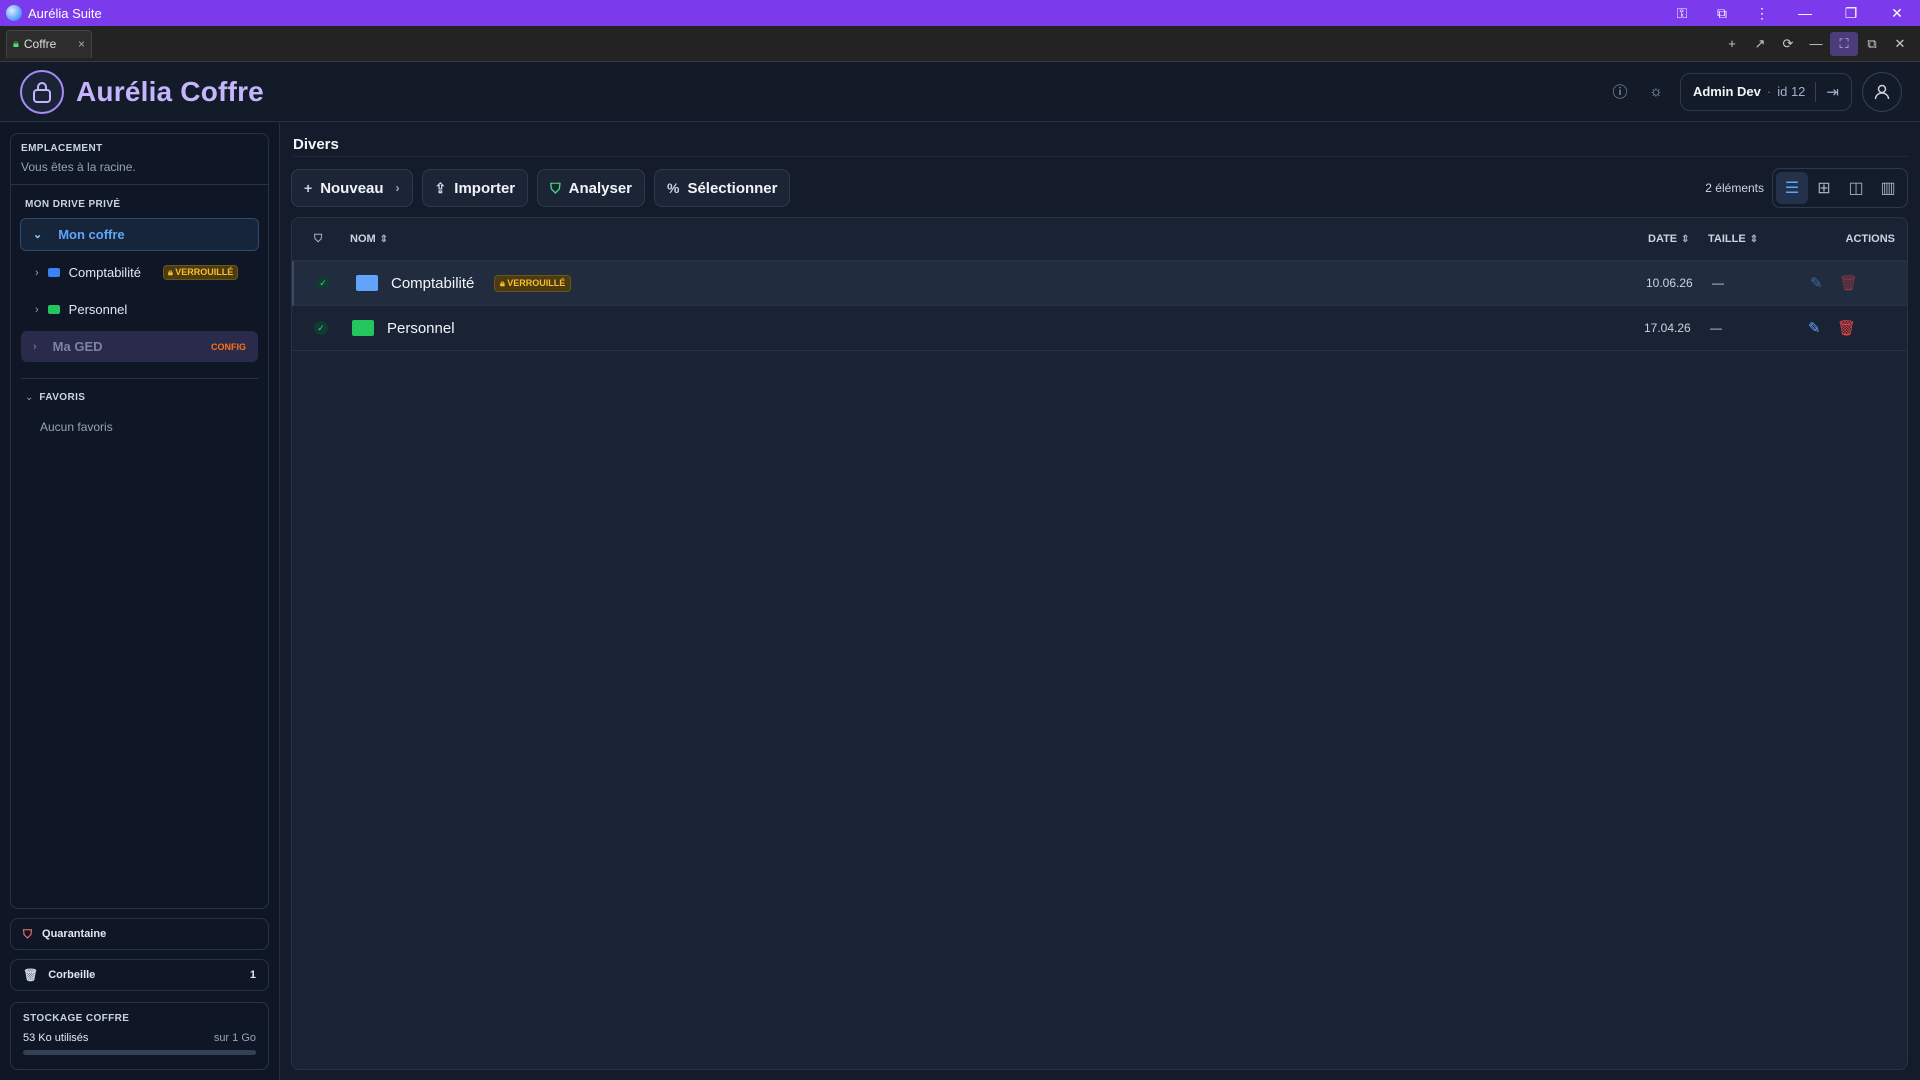  Describe the element at coordinates (56, 1038) in the screenshot. I see `storage-used: 53 Ko utilisés` at that location.